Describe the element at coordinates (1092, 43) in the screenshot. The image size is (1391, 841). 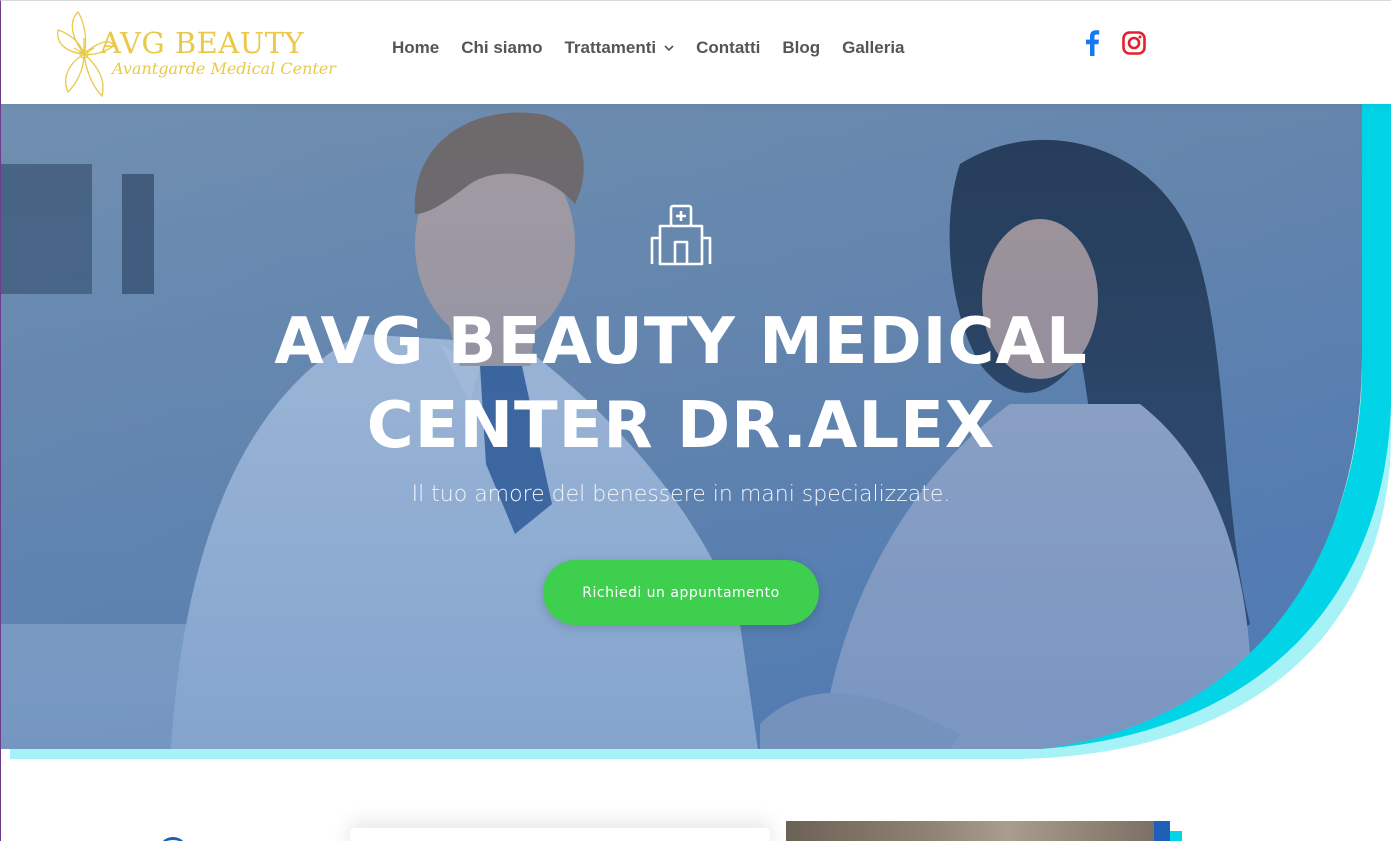
I see `facebook-icon` at that location.